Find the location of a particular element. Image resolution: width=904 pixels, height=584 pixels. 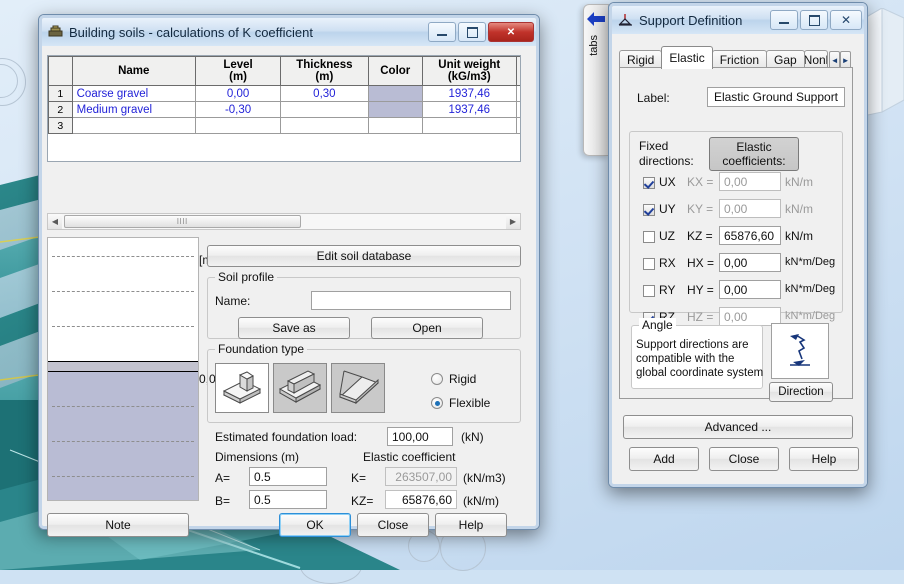

help-button-support: Help is located at coordinates (824, 459).